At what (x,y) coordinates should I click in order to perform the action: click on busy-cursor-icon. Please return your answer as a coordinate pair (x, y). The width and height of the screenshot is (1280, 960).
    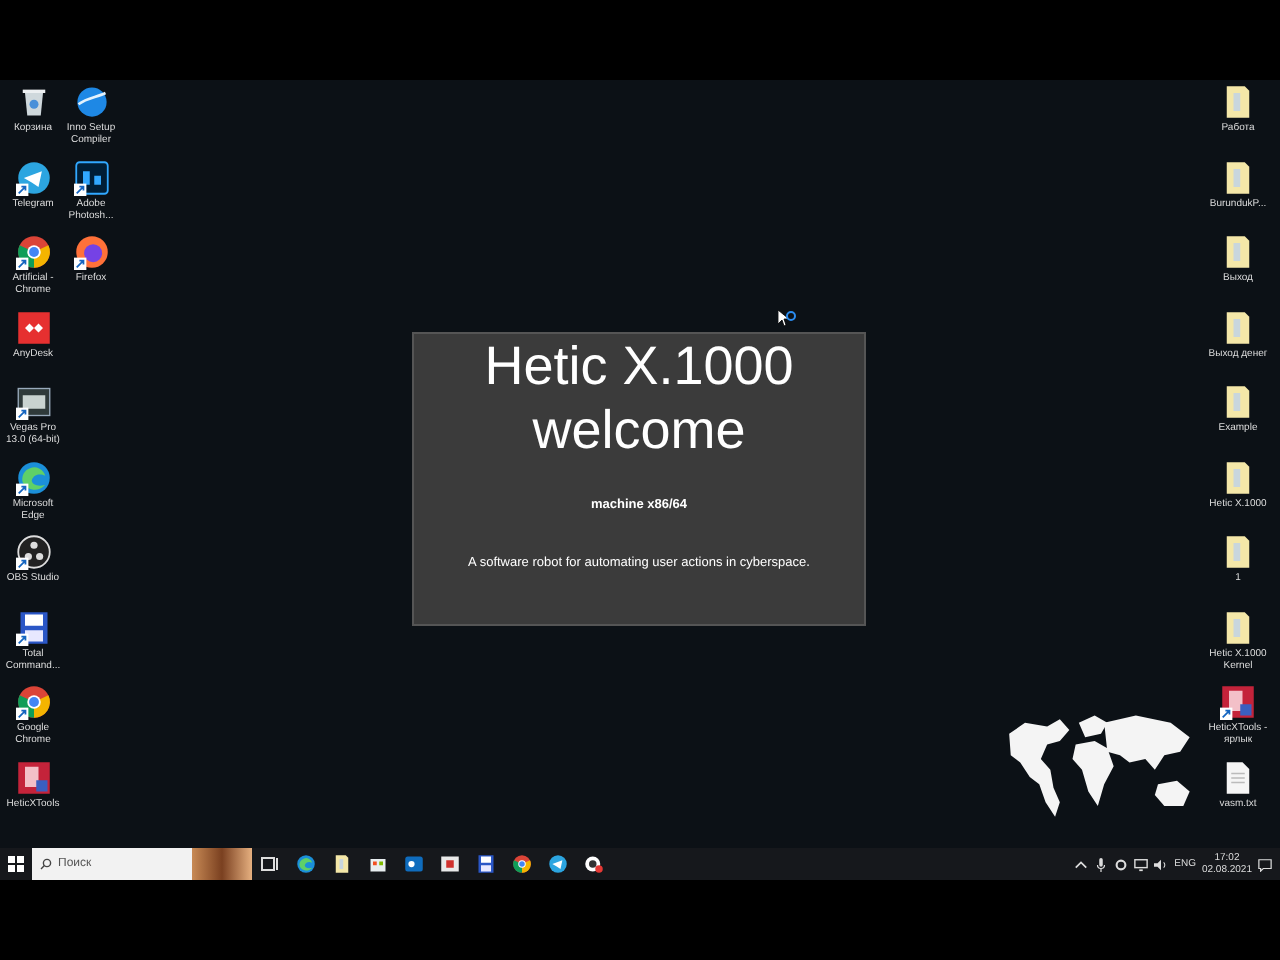
    Looking at the image, I should click on (787, 319).